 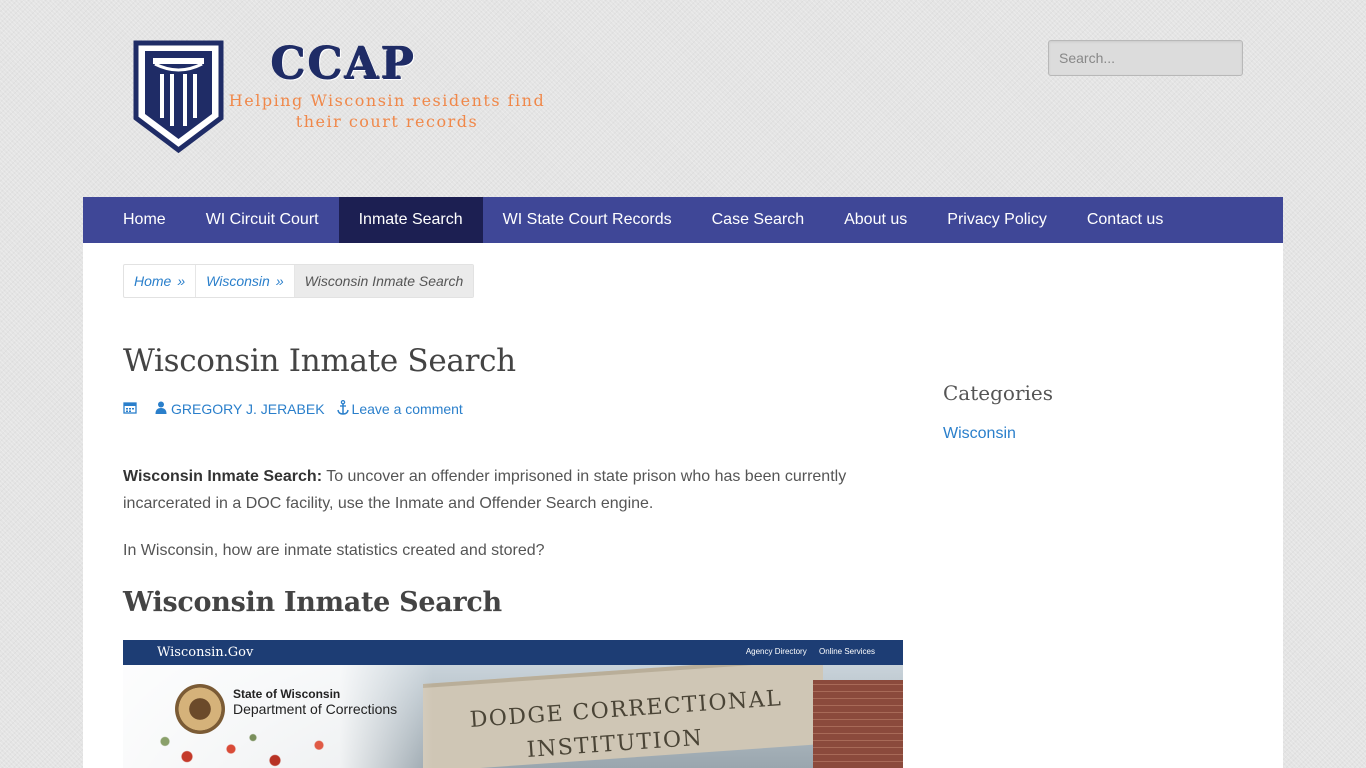 I want to click on image-dept-label: Department of Corrections, so click(x=315, y=709).